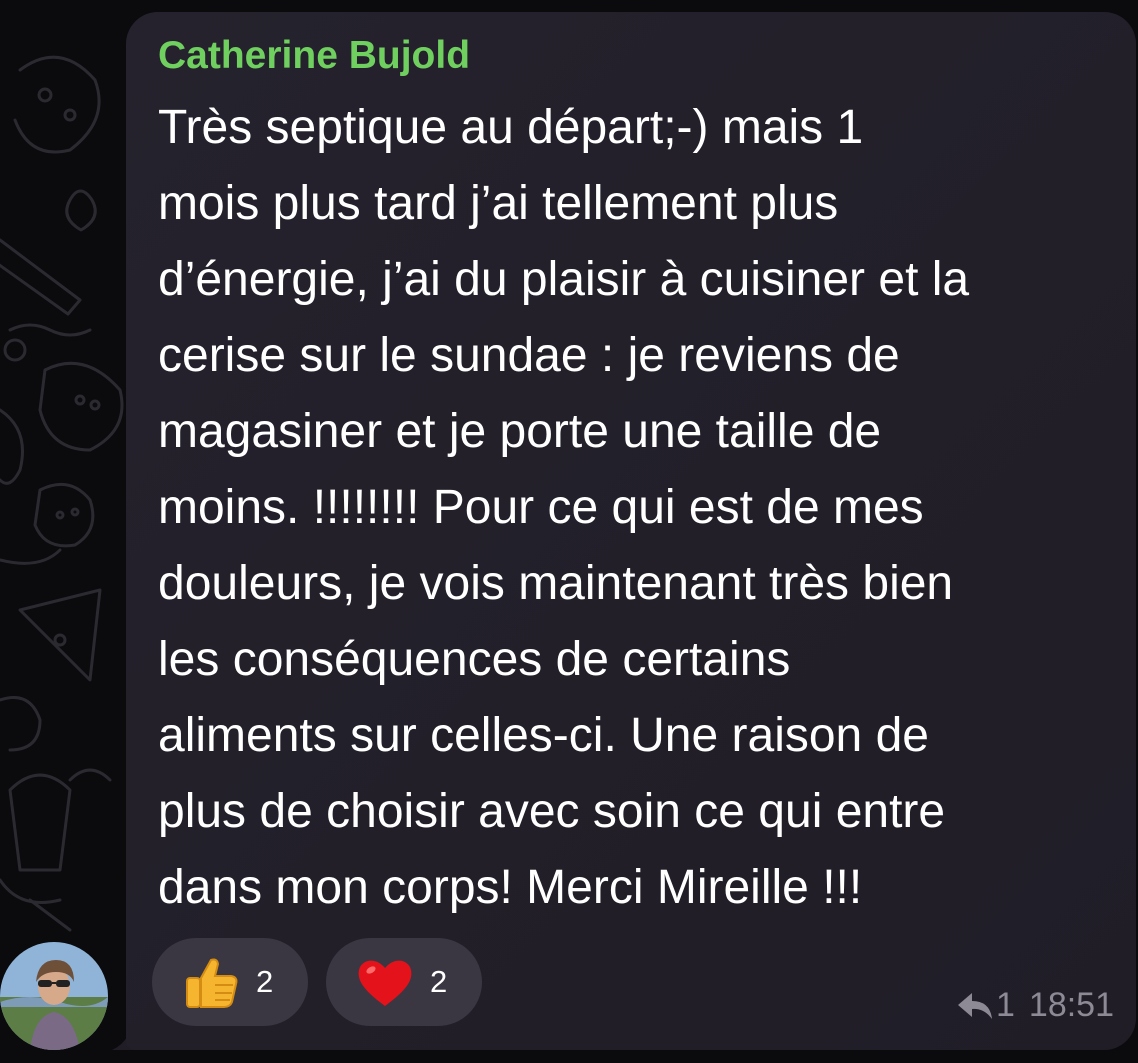 The height and width of the screenshot is (1063, 1138). Describe the element at coordinates (974, 1006) in the screenshot. I see `reply-arrow-icon` at that location.